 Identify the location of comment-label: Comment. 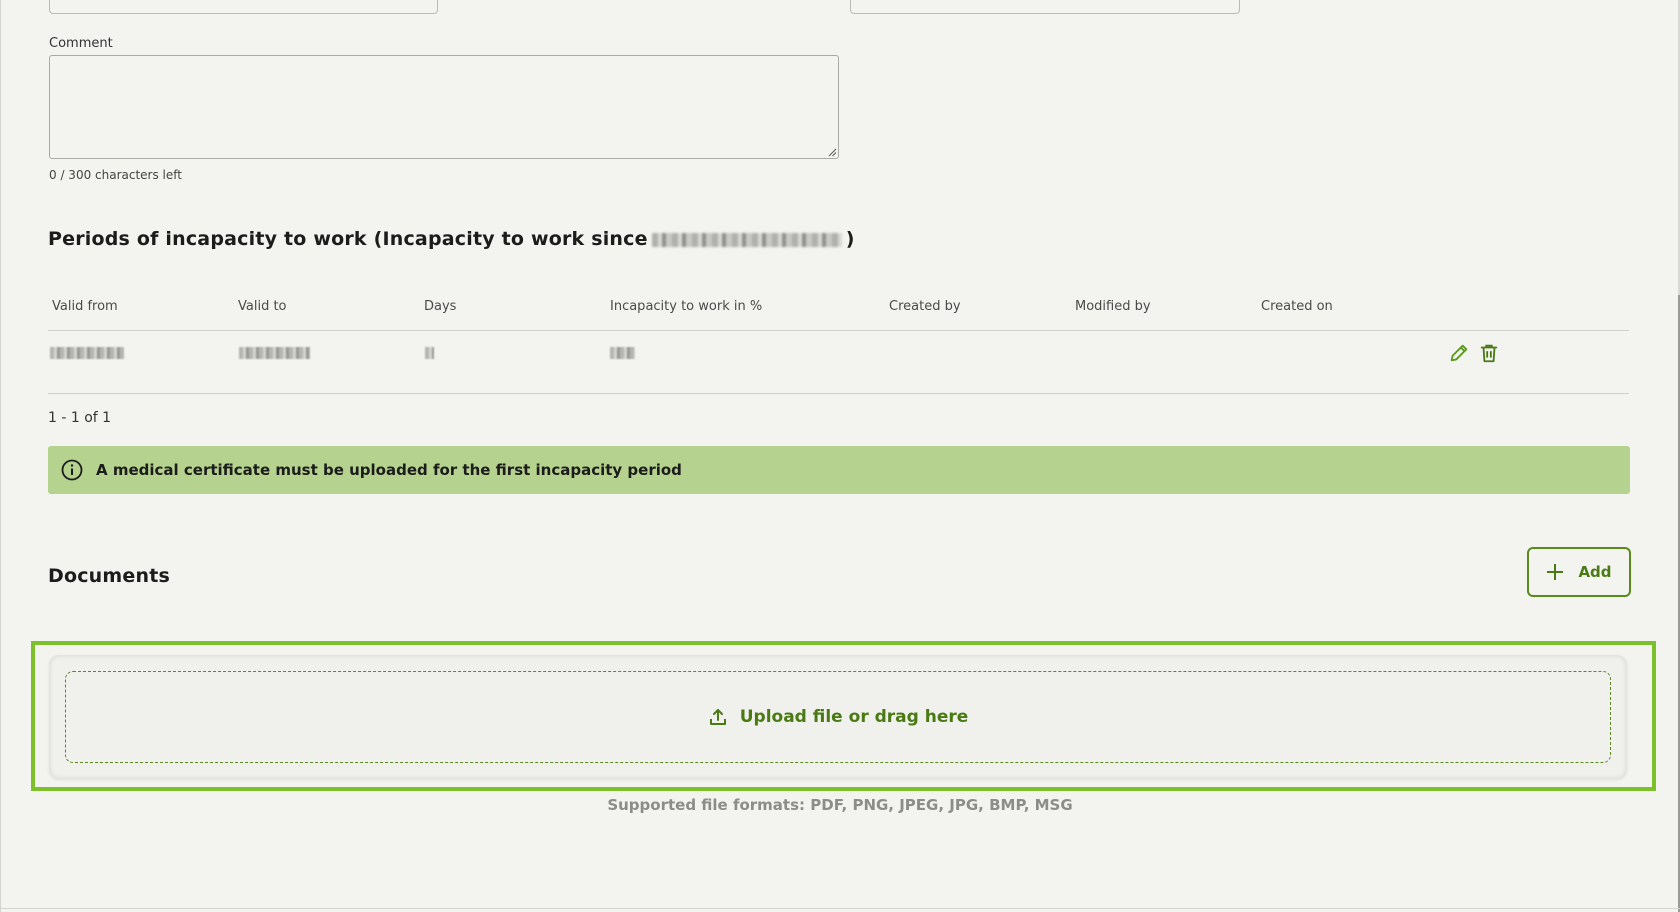
(81, 43).